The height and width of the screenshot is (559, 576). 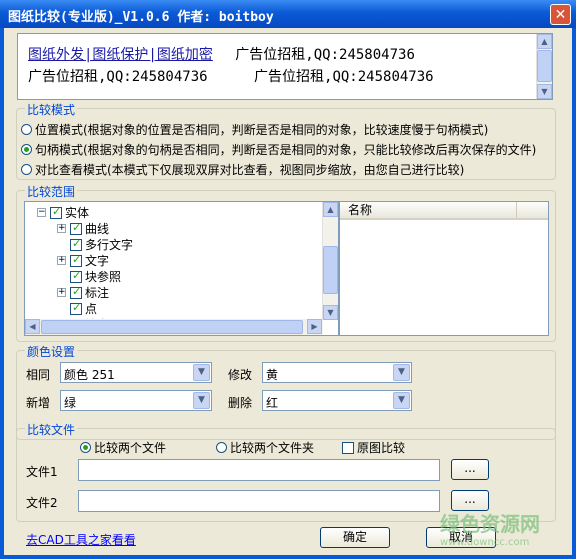 What do you see at coordinates (314, 326) in the screenshot?
I see `scroll-right-icon: ▶` at bounding box center [314, 326].